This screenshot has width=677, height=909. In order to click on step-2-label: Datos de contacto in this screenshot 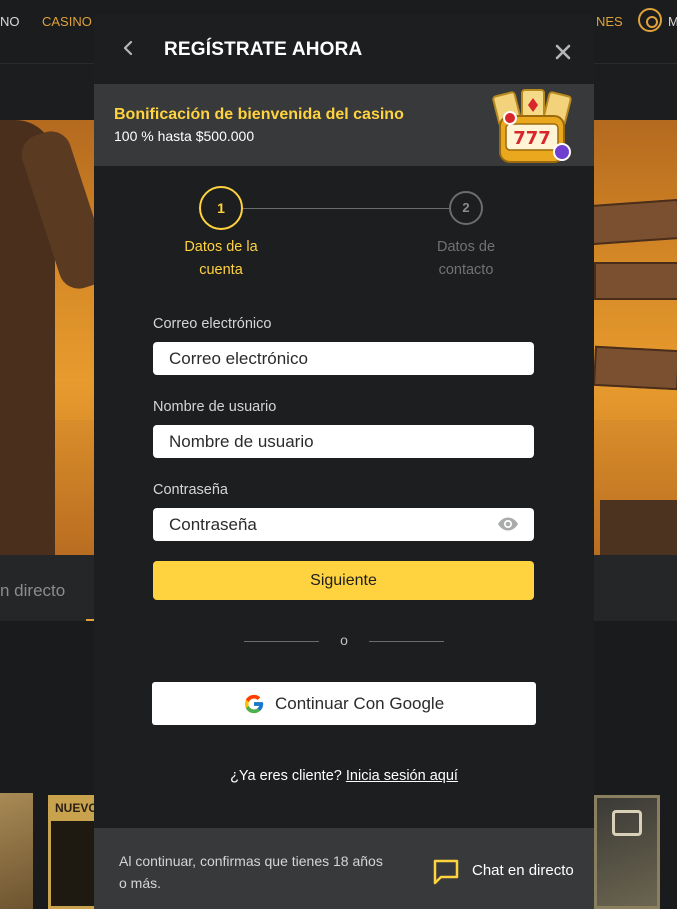, I will do `click(466, 258)`.